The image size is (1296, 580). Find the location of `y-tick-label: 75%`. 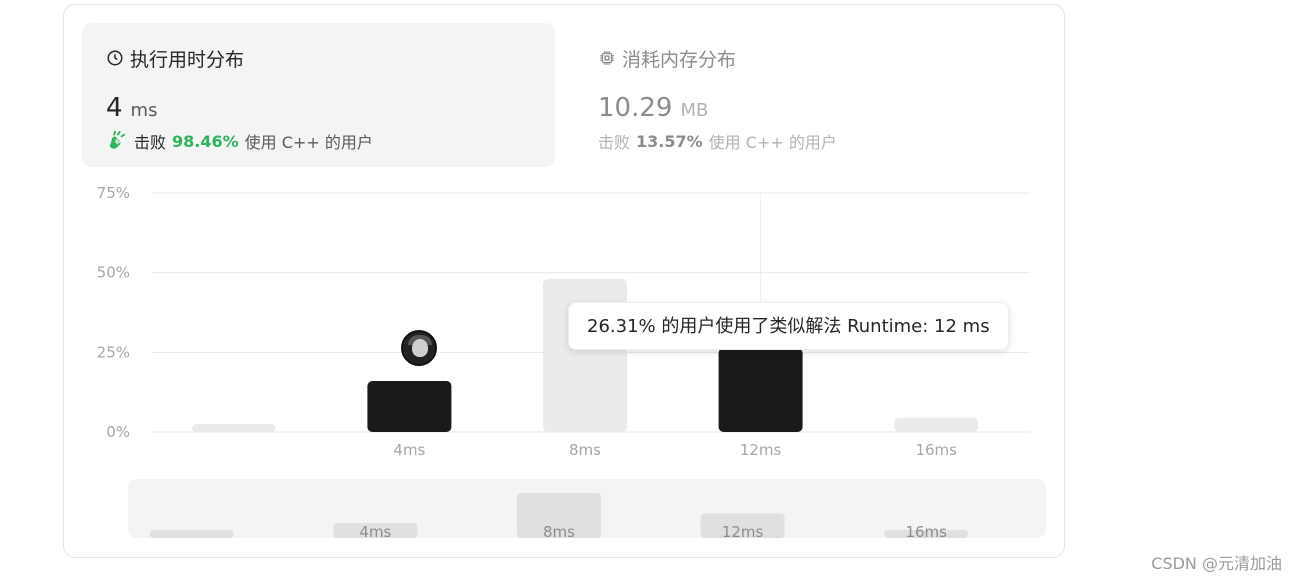

y-tick-label: 75% is located at coordinates (113, 193).